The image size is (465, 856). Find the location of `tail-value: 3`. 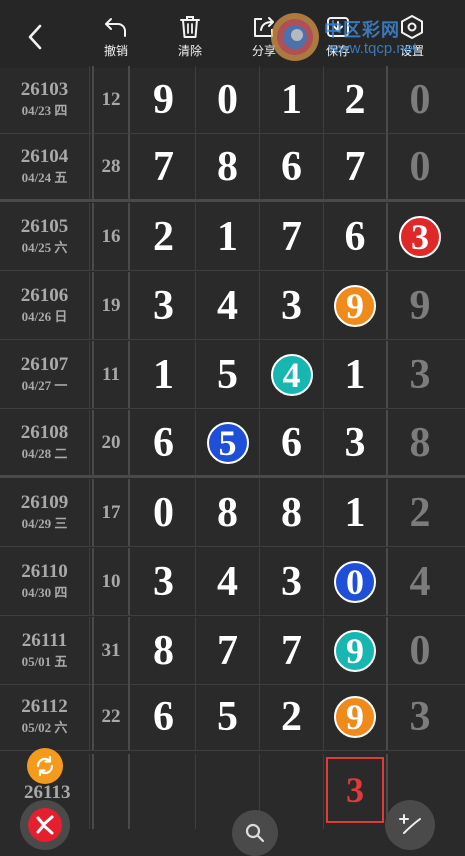

tail-value: 3 is located at coordinates (420, 716).